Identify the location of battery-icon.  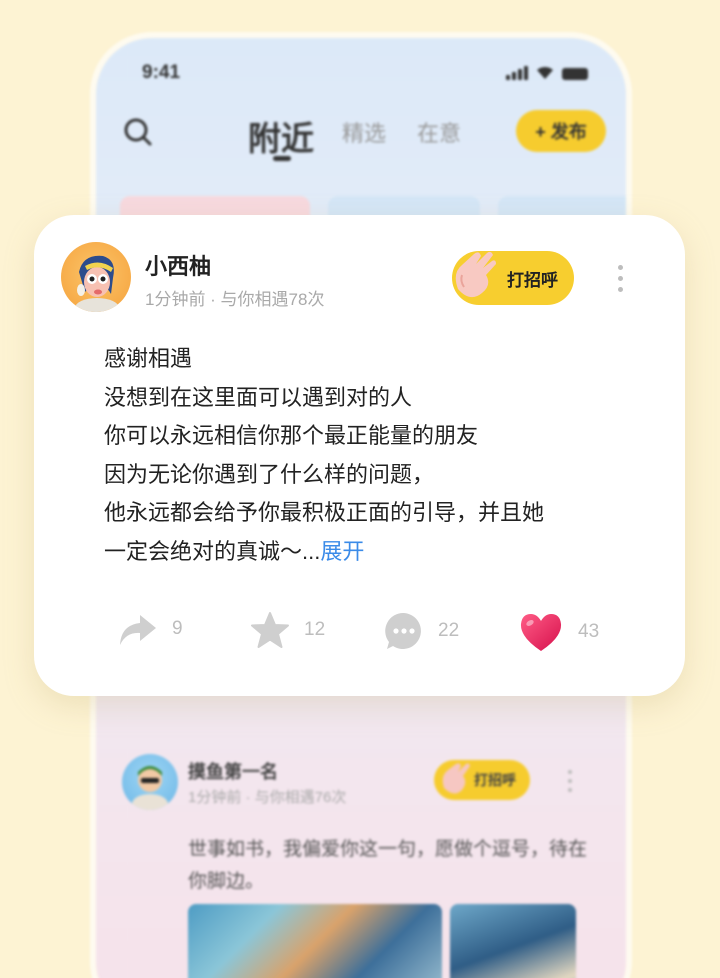
(575, 74).